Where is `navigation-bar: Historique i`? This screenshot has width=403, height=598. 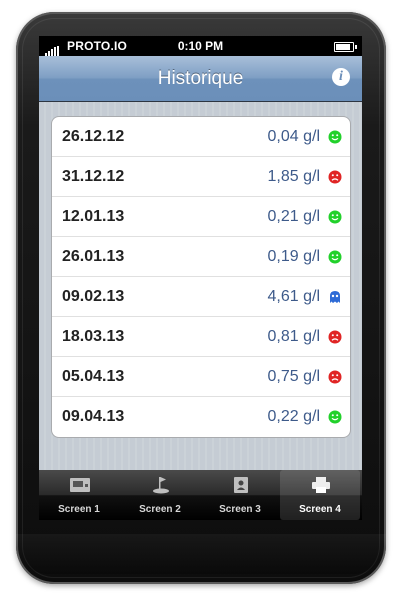 navigation-bar: Historique i is located at coordinates (200, 79).